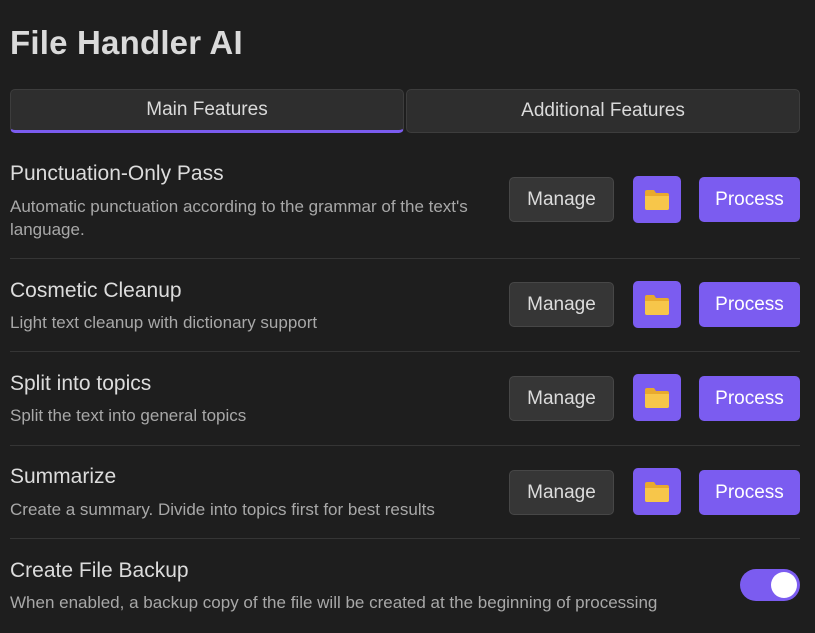 This screenshot has height=633, width=815. Describe the element at coordinates (126, 42) in the screenshot. I see `page-title: File Handler AI` at that location.